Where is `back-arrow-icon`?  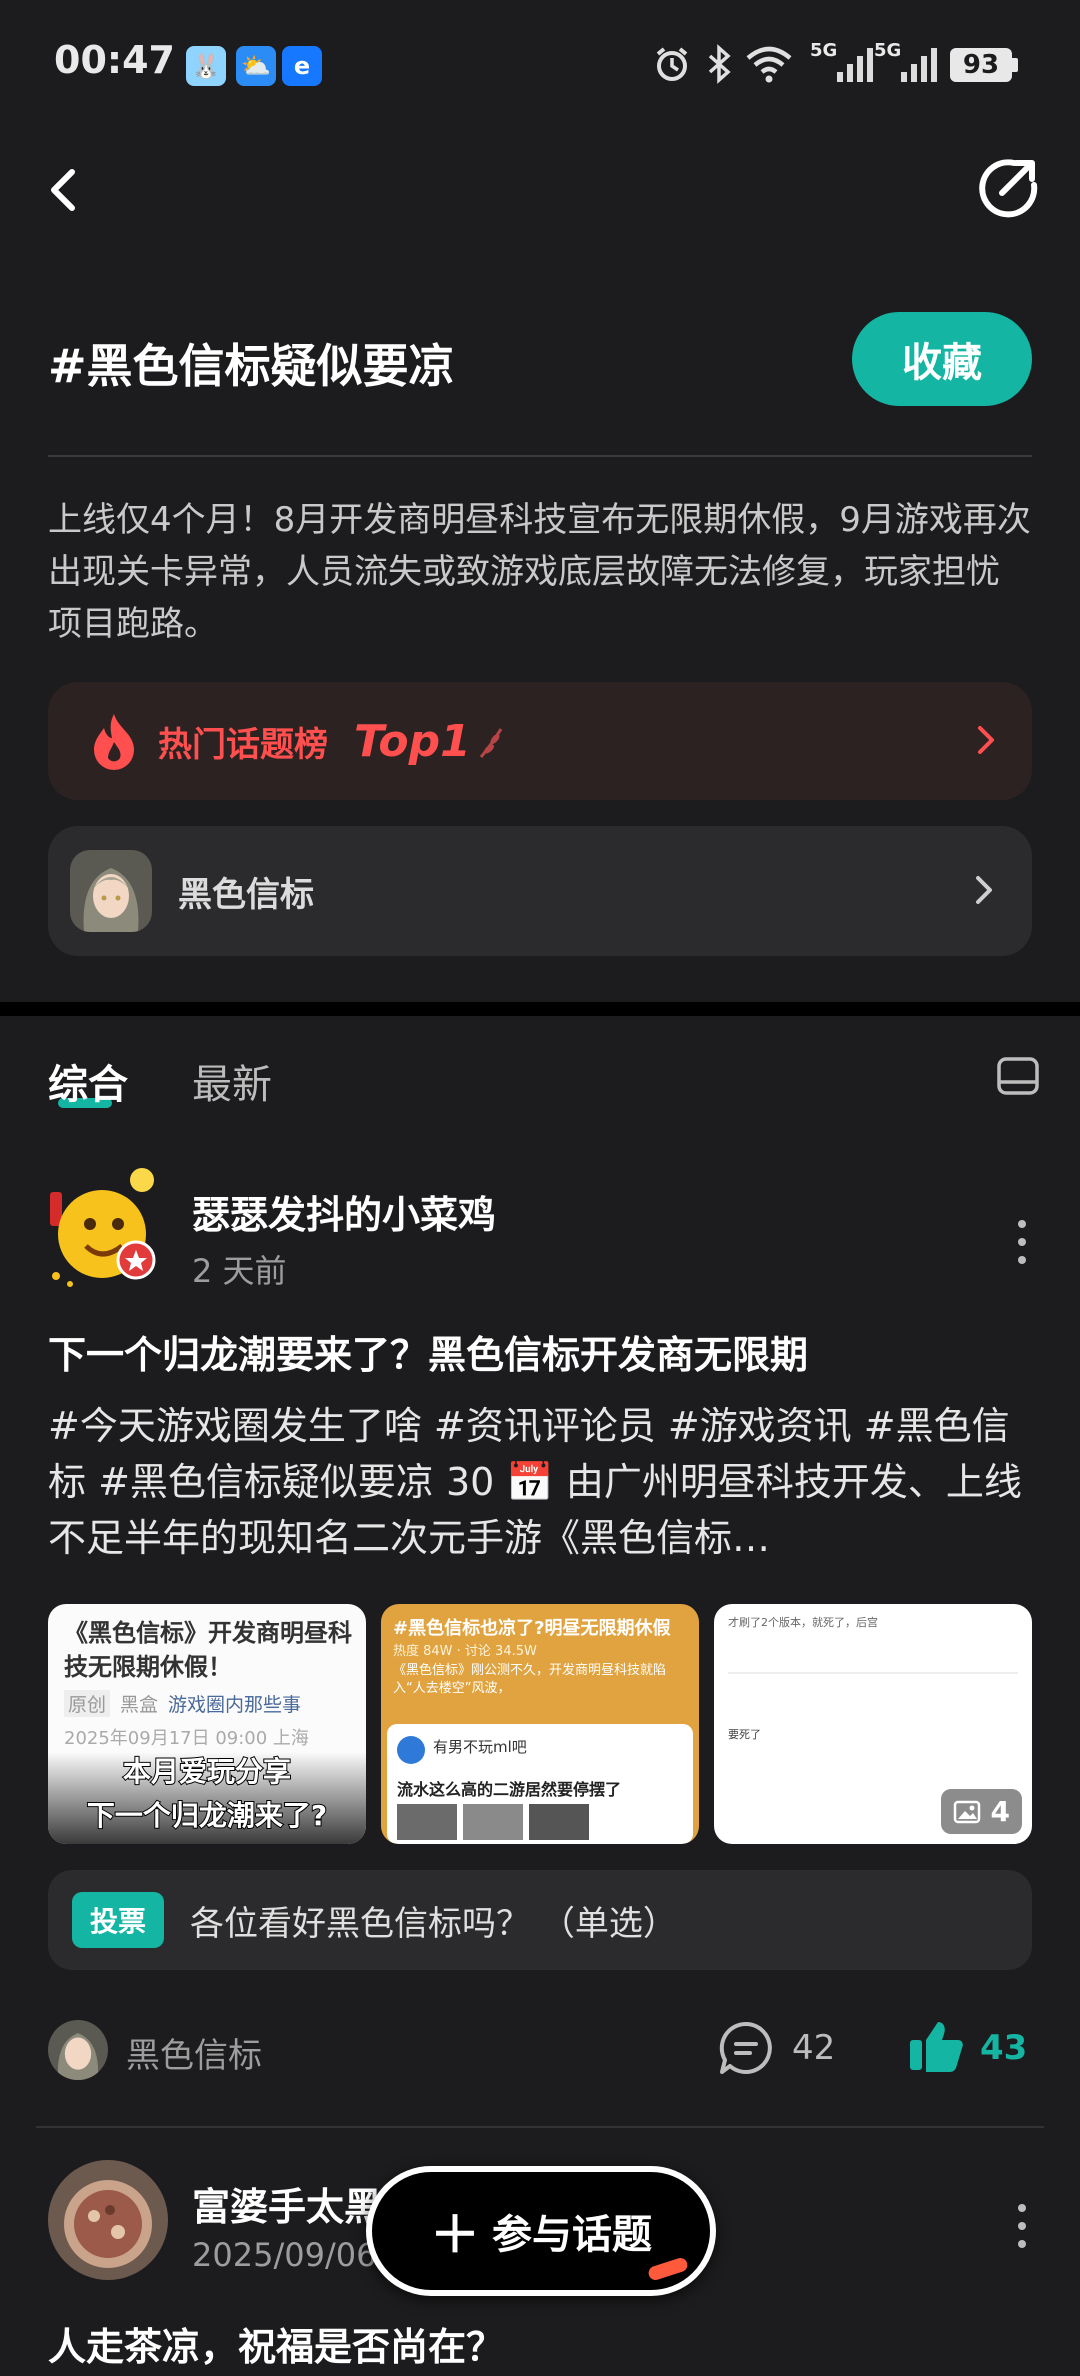
back-arrow-icon is located at coordinates (66, 190).